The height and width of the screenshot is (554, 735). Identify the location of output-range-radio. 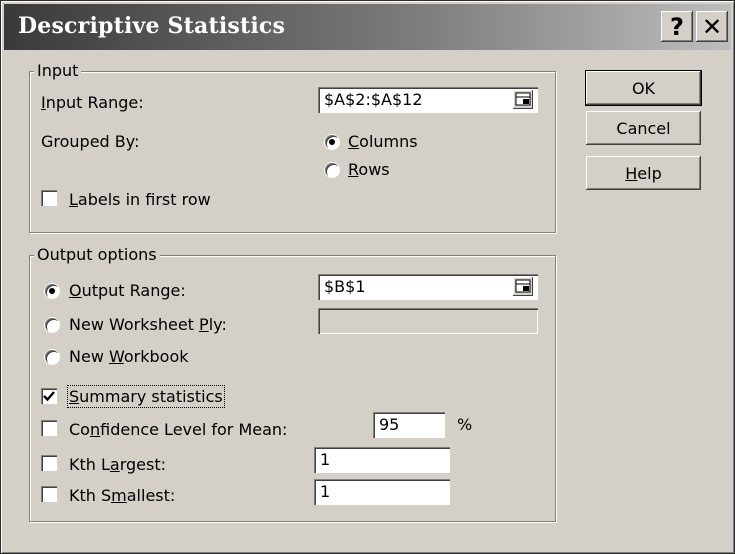
(52, 291).